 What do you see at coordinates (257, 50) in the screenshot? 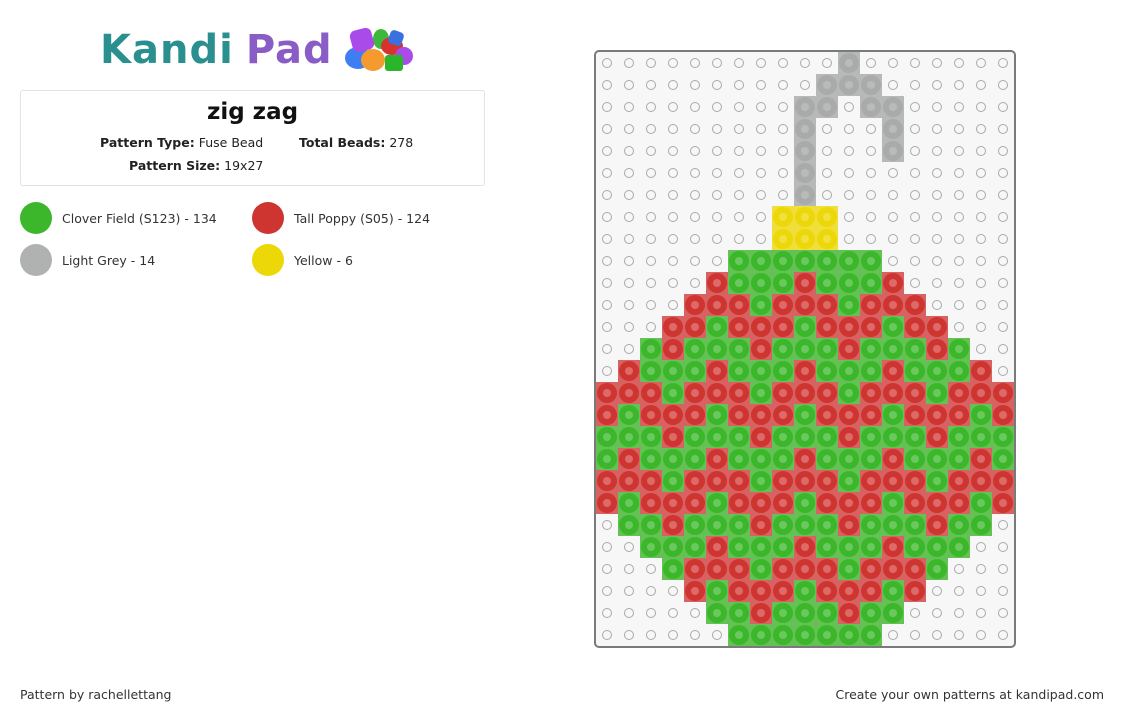
I see `kandi-pad-logo: Kandi Pad` at bounding box center [257, 50].